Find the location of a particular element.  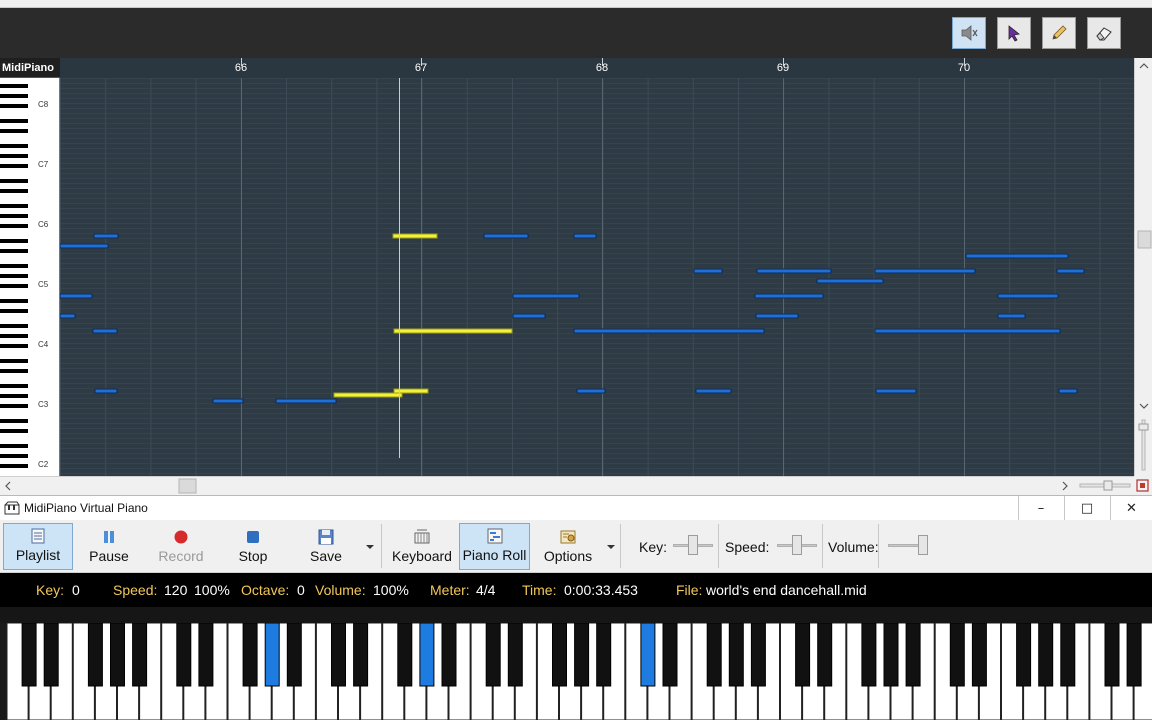

stop-button: Stop is located at coordinates (253, 546).